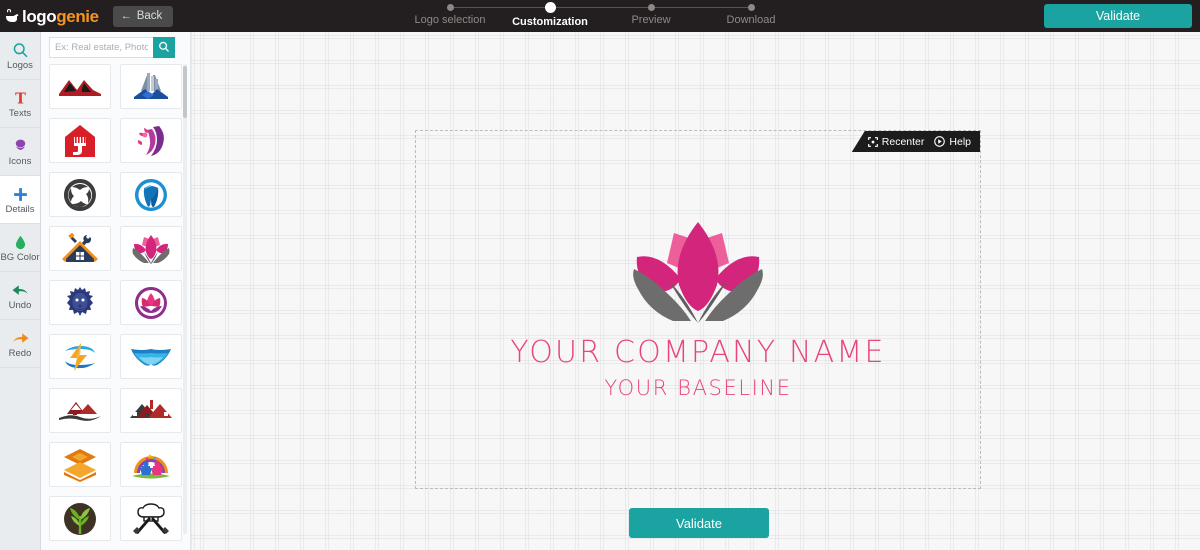 This screenshot has width=1200, height=550. Describe the element at coordinates (940, 141) in the screenshot. I see `play-circle-icon` at that location.